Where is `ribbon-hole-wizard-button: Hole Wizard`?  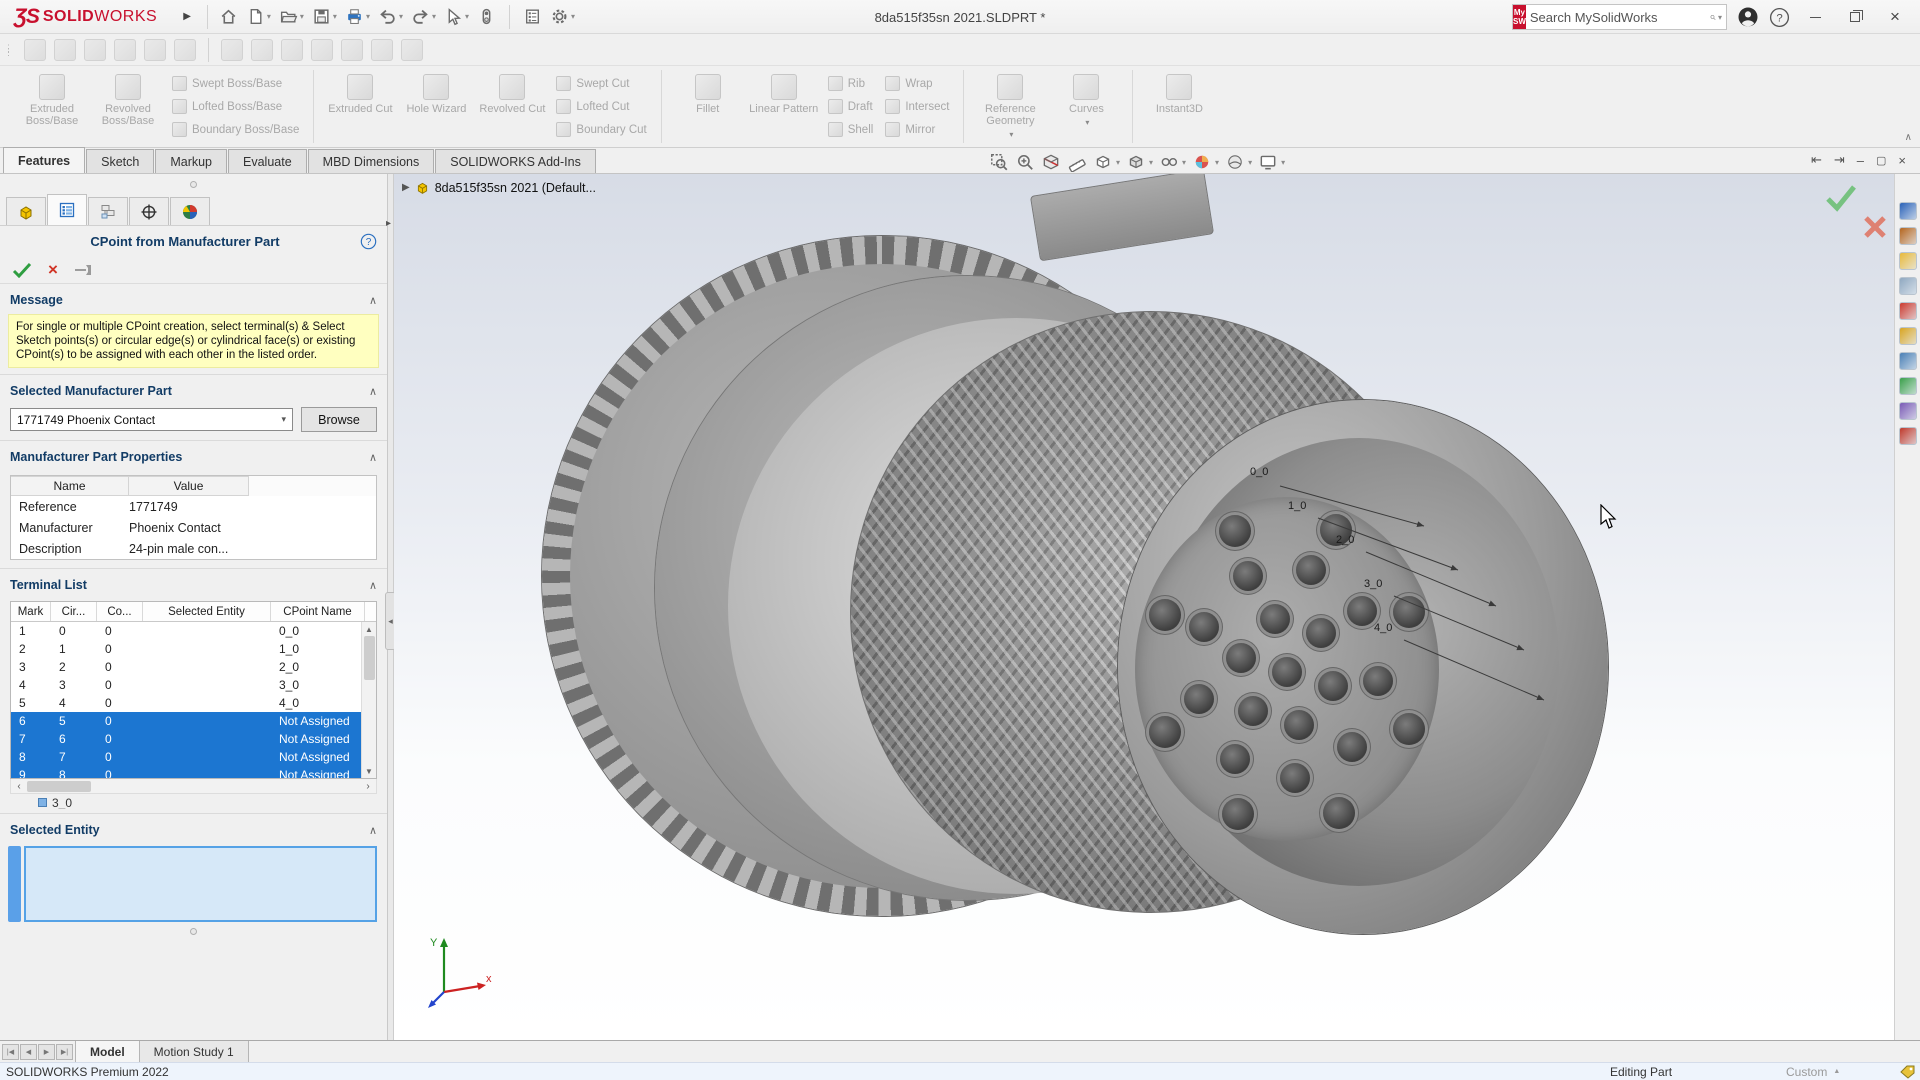
ribbon-hole-wizard-button: Hole Wizard is located at coordinates (436, 107).